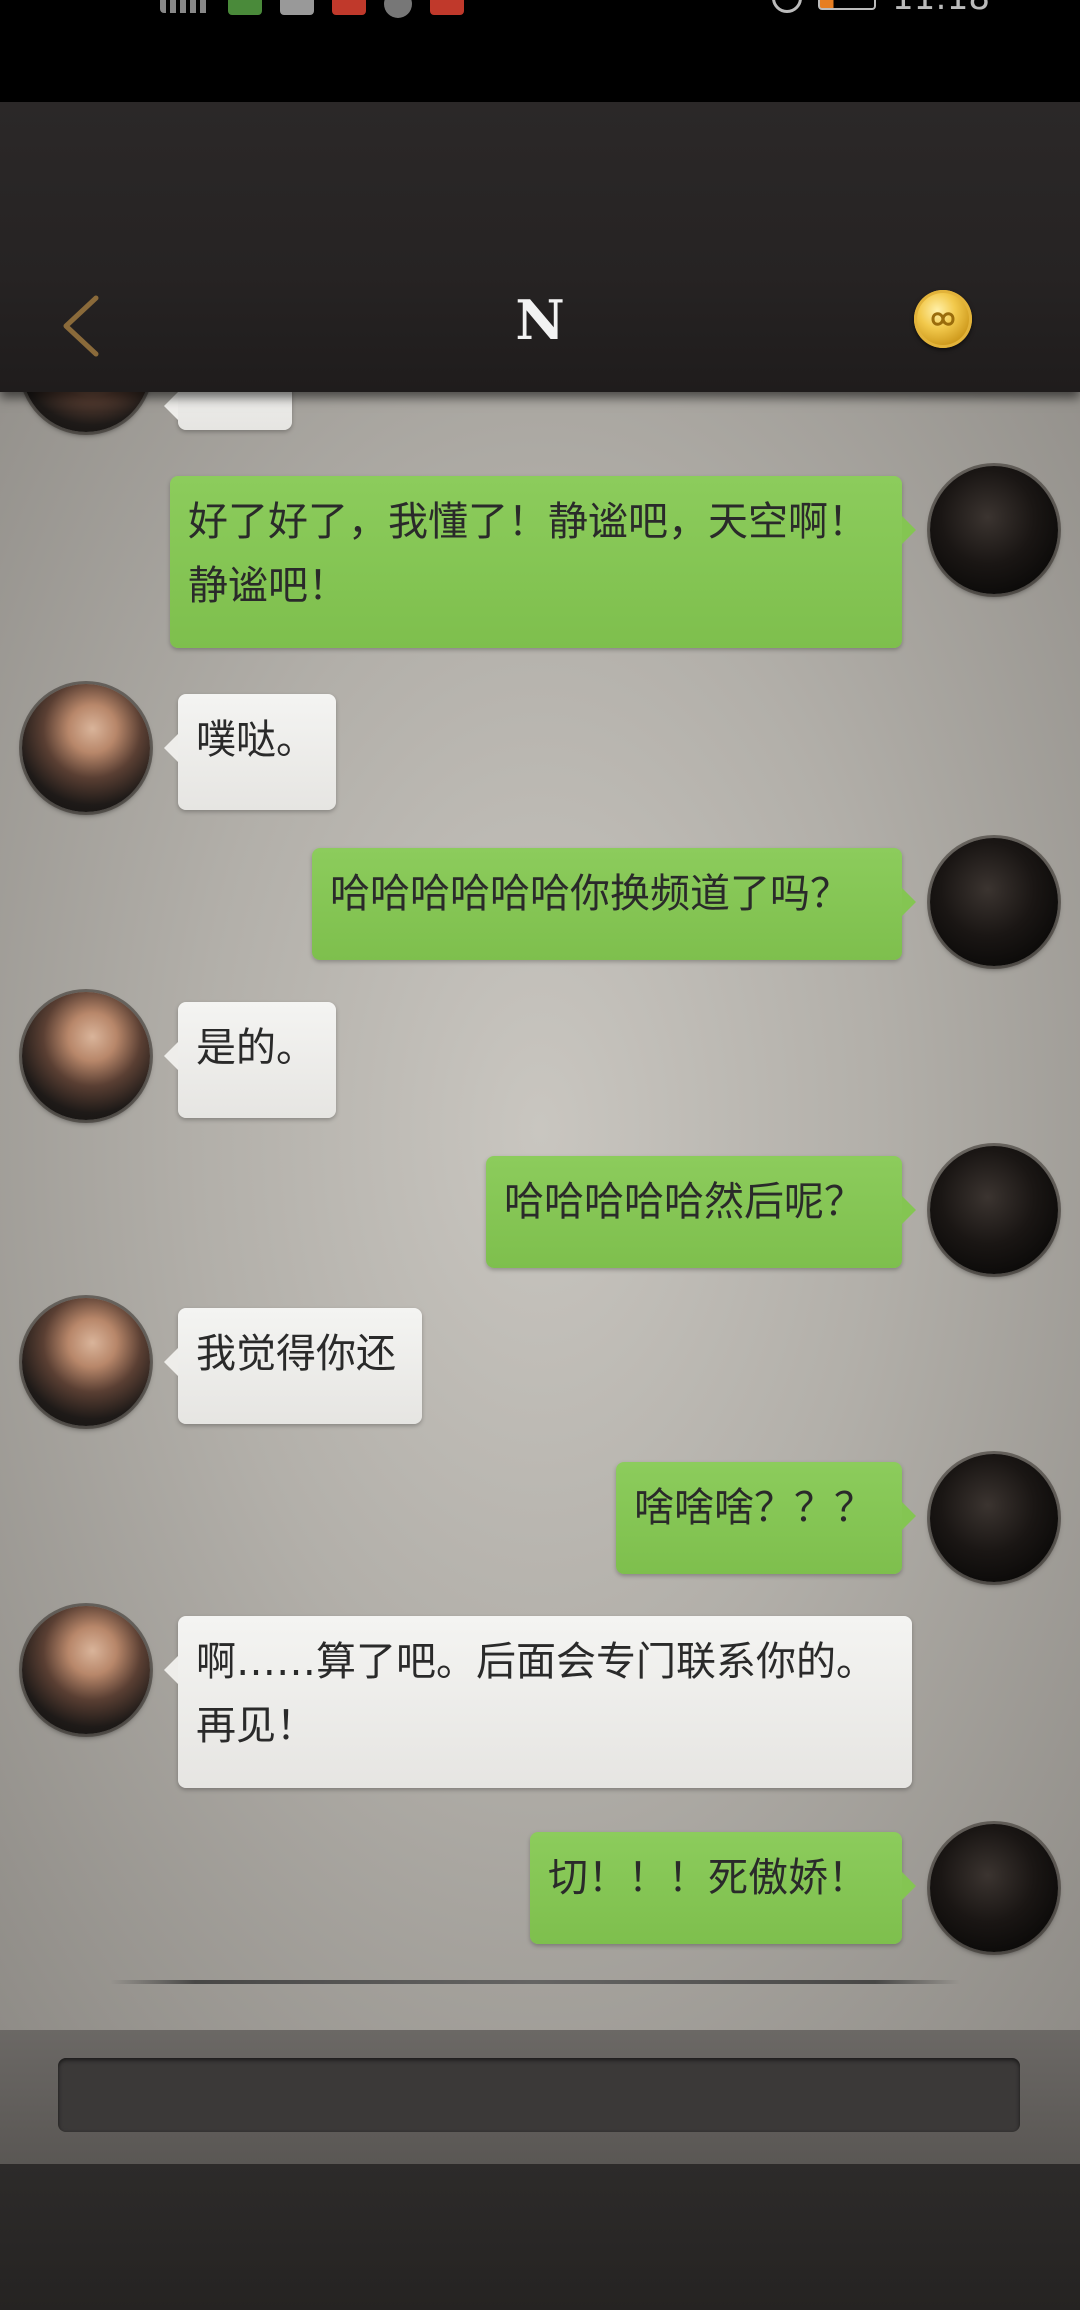  Describe the element at coordinates (847, 5) in the screenshot. I see `battery-icon` at that location.